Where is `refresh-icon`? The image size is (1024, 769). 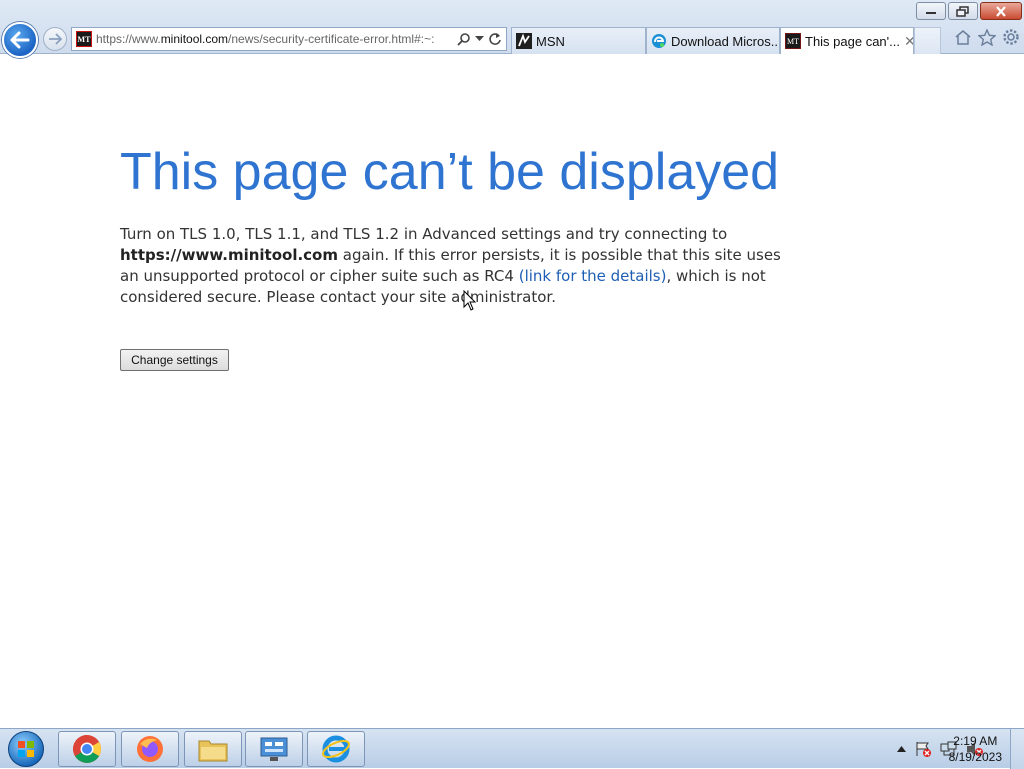
refresh-icon is located at coordinates (495, 39).